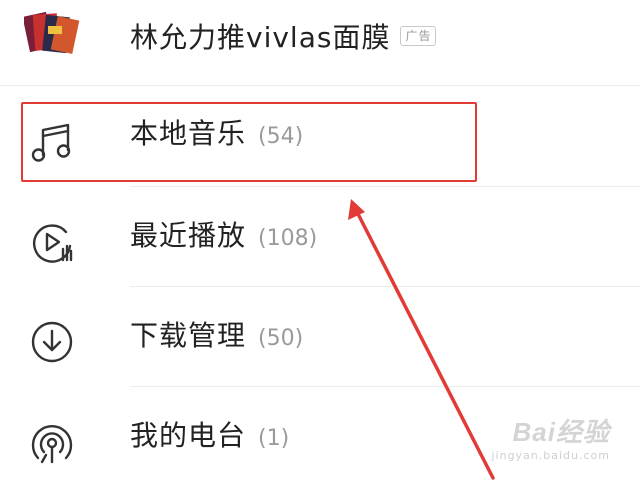  I want to click on menu-item-title: 最近播放, so click(188, 235).